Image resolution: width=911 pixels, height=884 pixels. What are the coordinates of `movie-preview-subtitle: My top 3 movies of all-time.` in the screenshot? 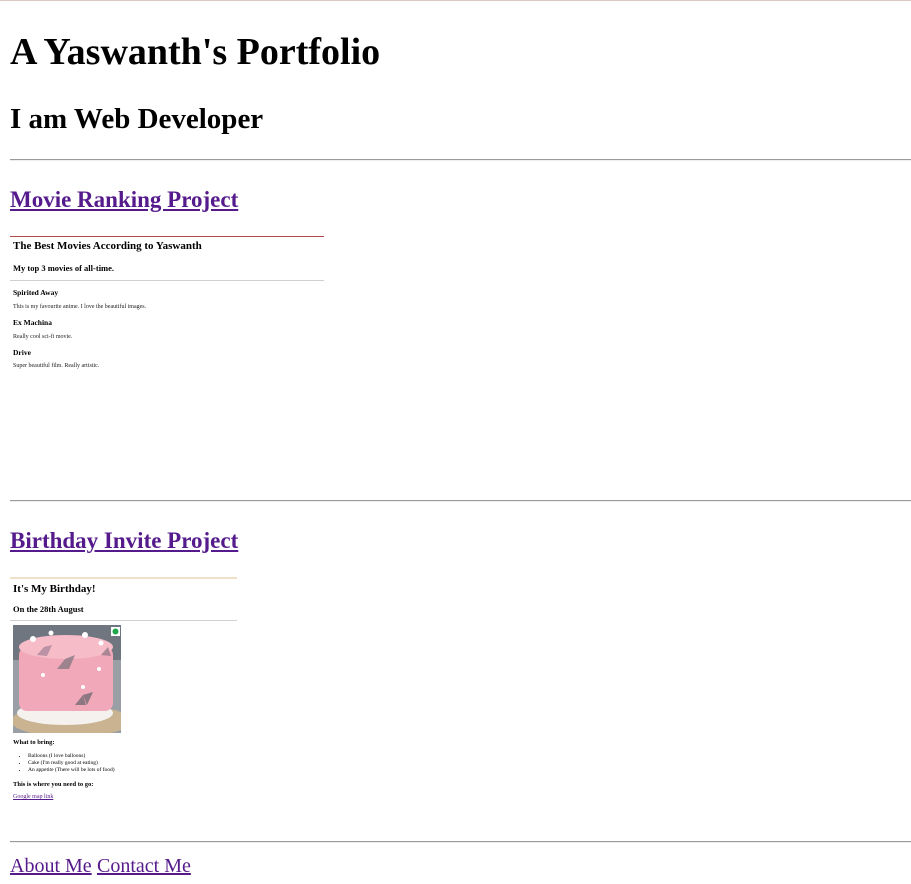 It's located at (64, 268).